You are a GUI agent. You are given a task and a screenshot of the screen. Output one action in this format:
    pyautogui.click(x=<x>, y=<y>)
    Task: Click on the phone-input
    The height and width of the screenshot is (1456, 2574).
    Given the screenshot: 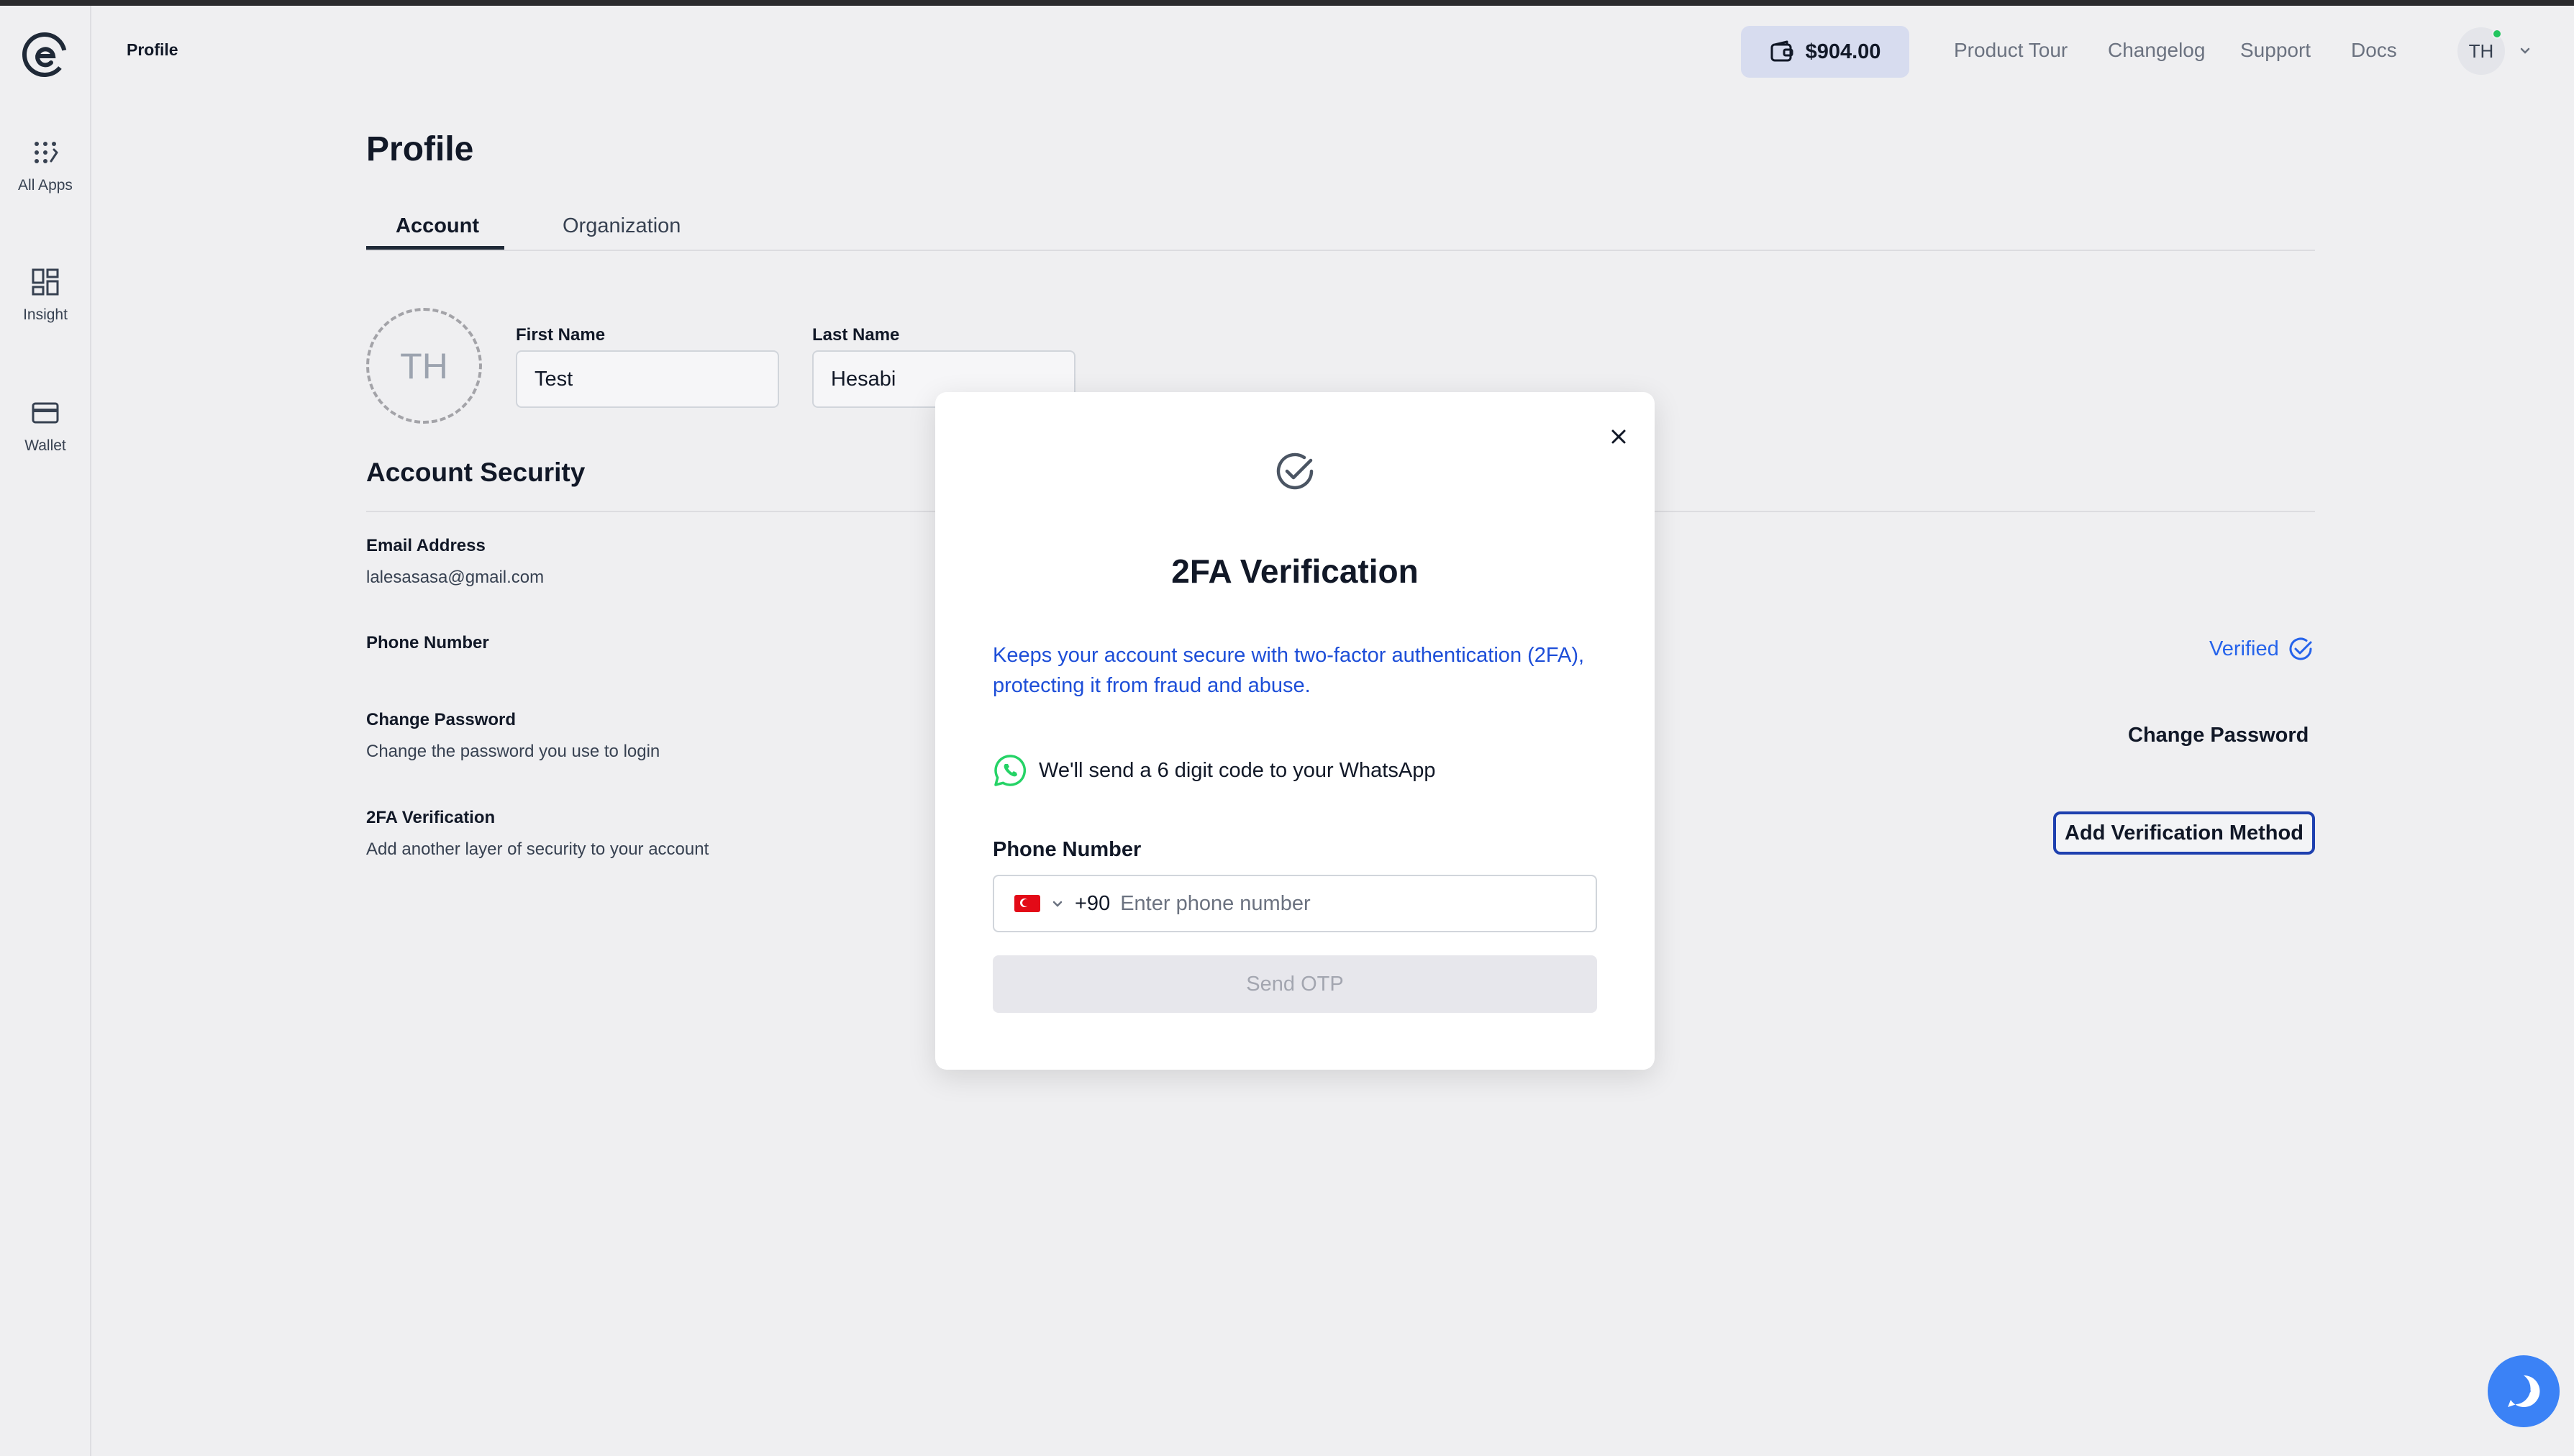 What is the action you would take?
    pyautogui.click(x=1347, y=903)
    